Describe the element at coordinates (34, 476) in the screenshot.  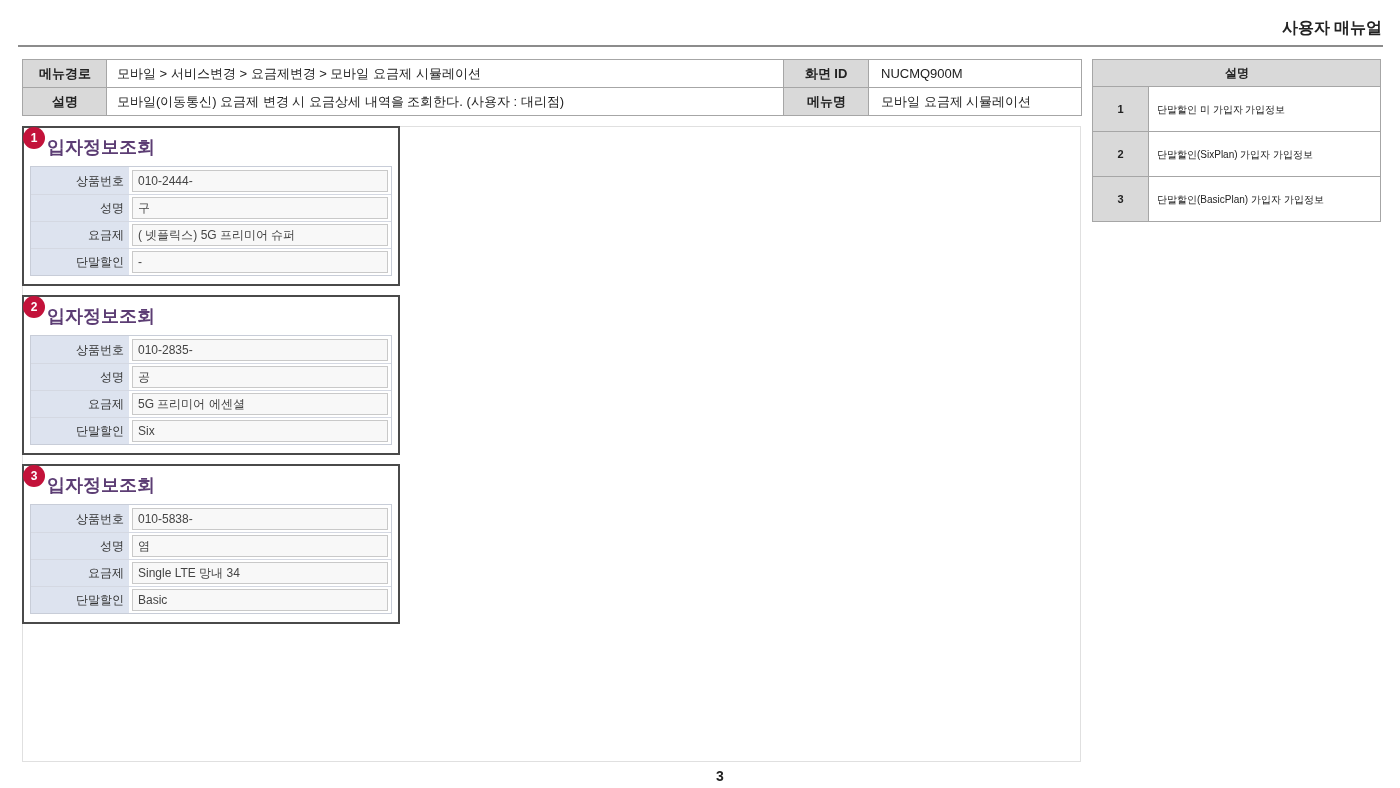
I see `number-badge: 3` at that location.